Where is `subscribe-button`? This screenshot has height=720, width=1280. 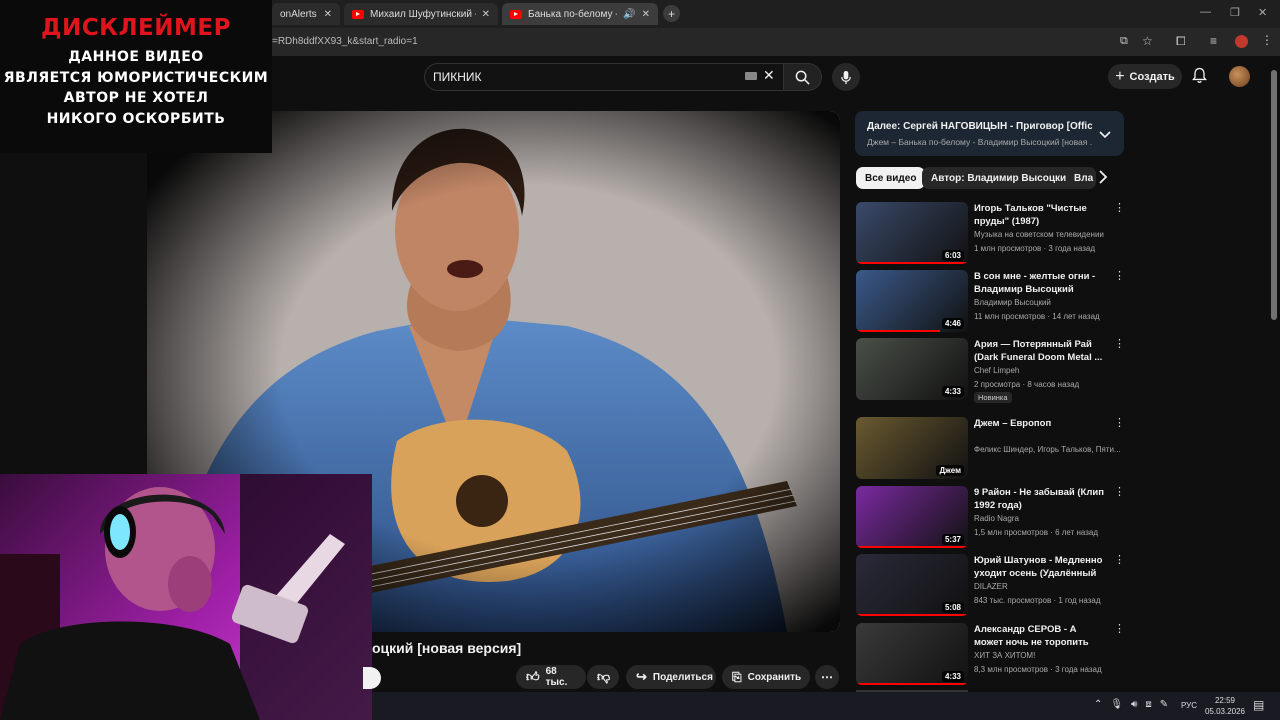 subscribe-button is located at coordinates (372, 678).